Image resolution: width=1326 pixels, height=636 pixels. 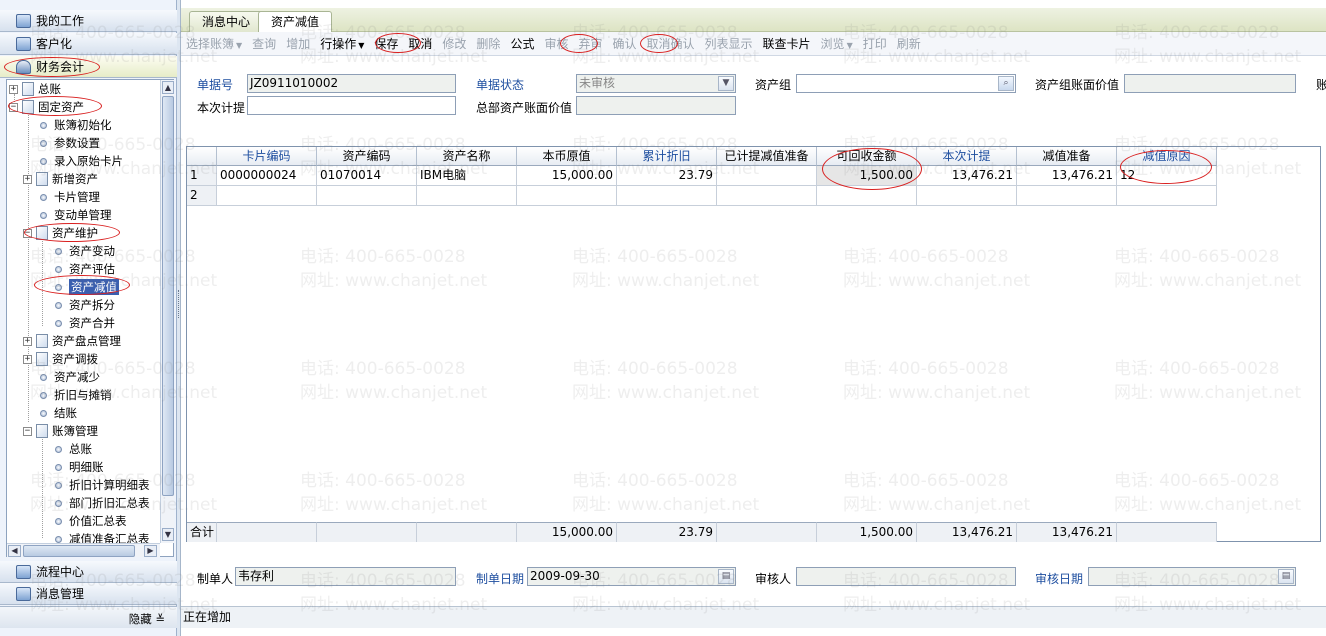 I want to click on grid-row-index: 2, so click(x=202, y=196).